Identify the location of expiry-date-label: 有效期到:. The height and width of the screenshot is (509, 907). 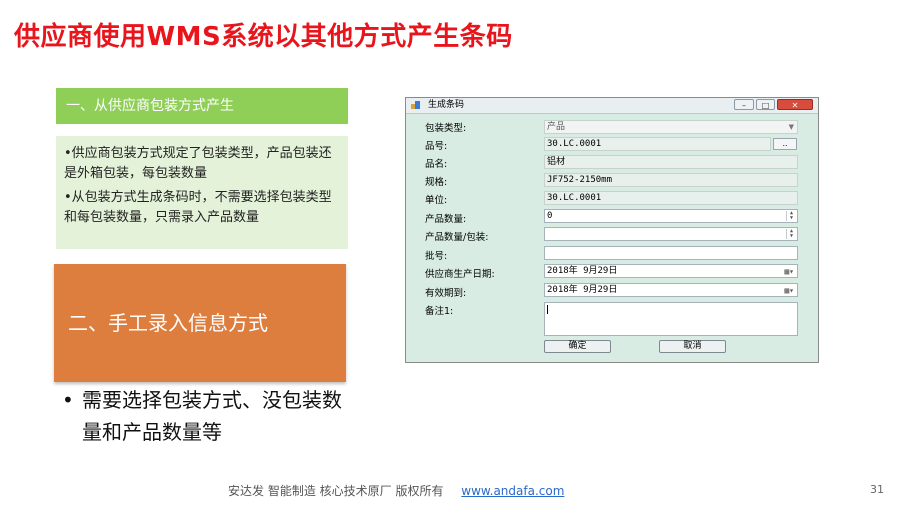
(446, 293).